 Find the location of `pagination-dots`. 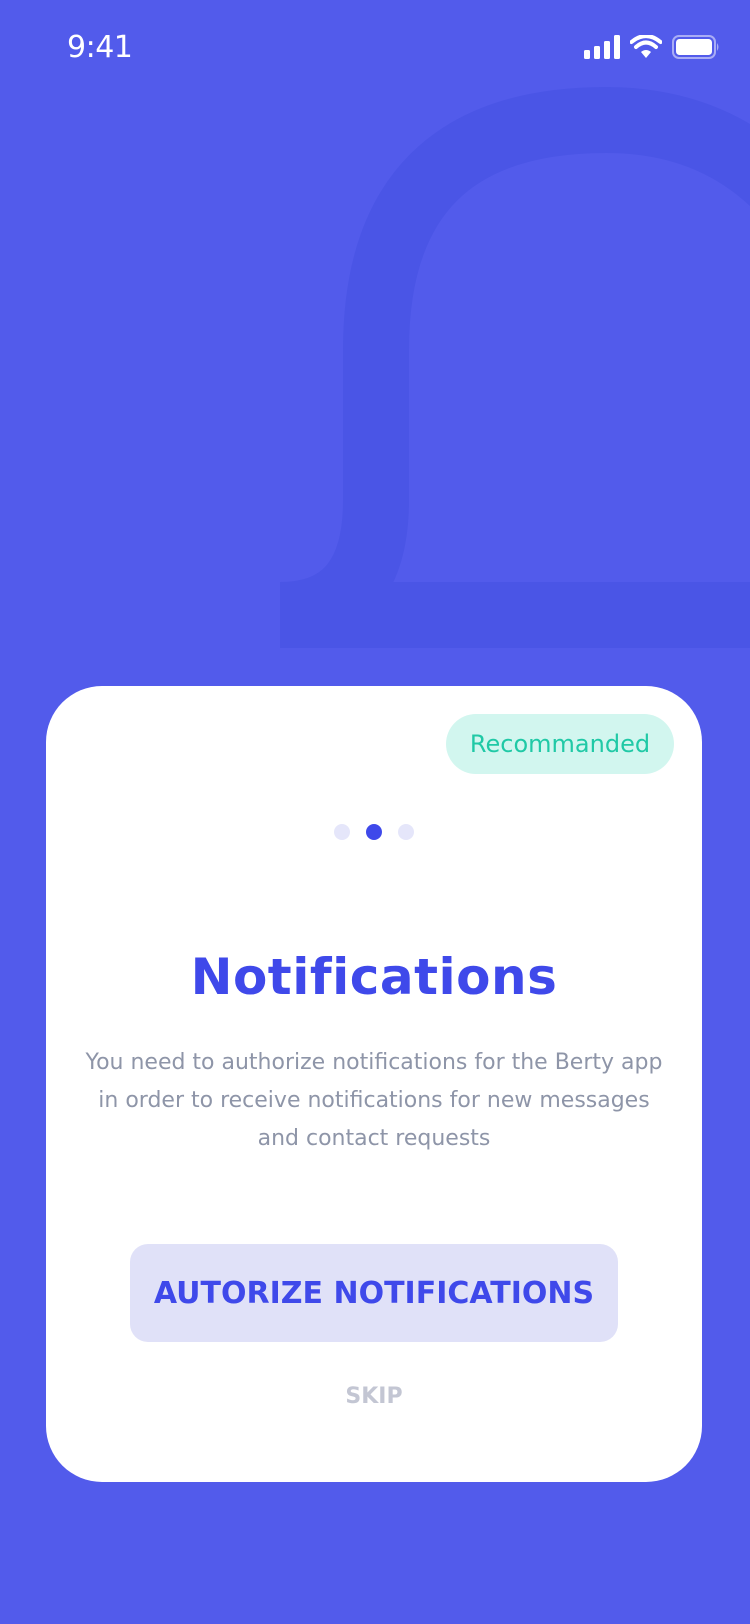

pagination-dots is located at coordinates (374, 832).